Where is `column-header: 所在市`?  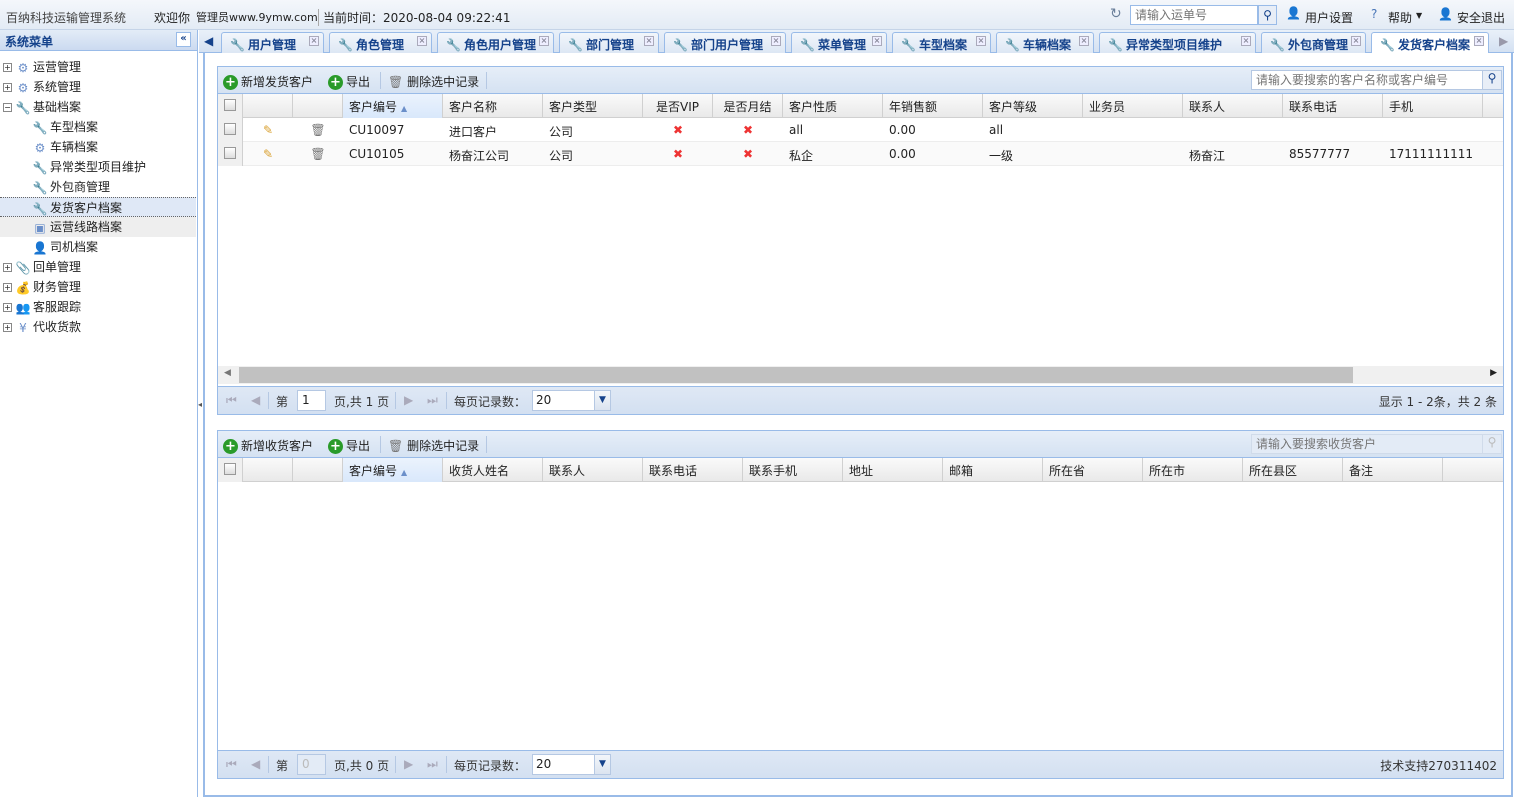
column-header: 所在市 is located at coordinates (1193, 470).